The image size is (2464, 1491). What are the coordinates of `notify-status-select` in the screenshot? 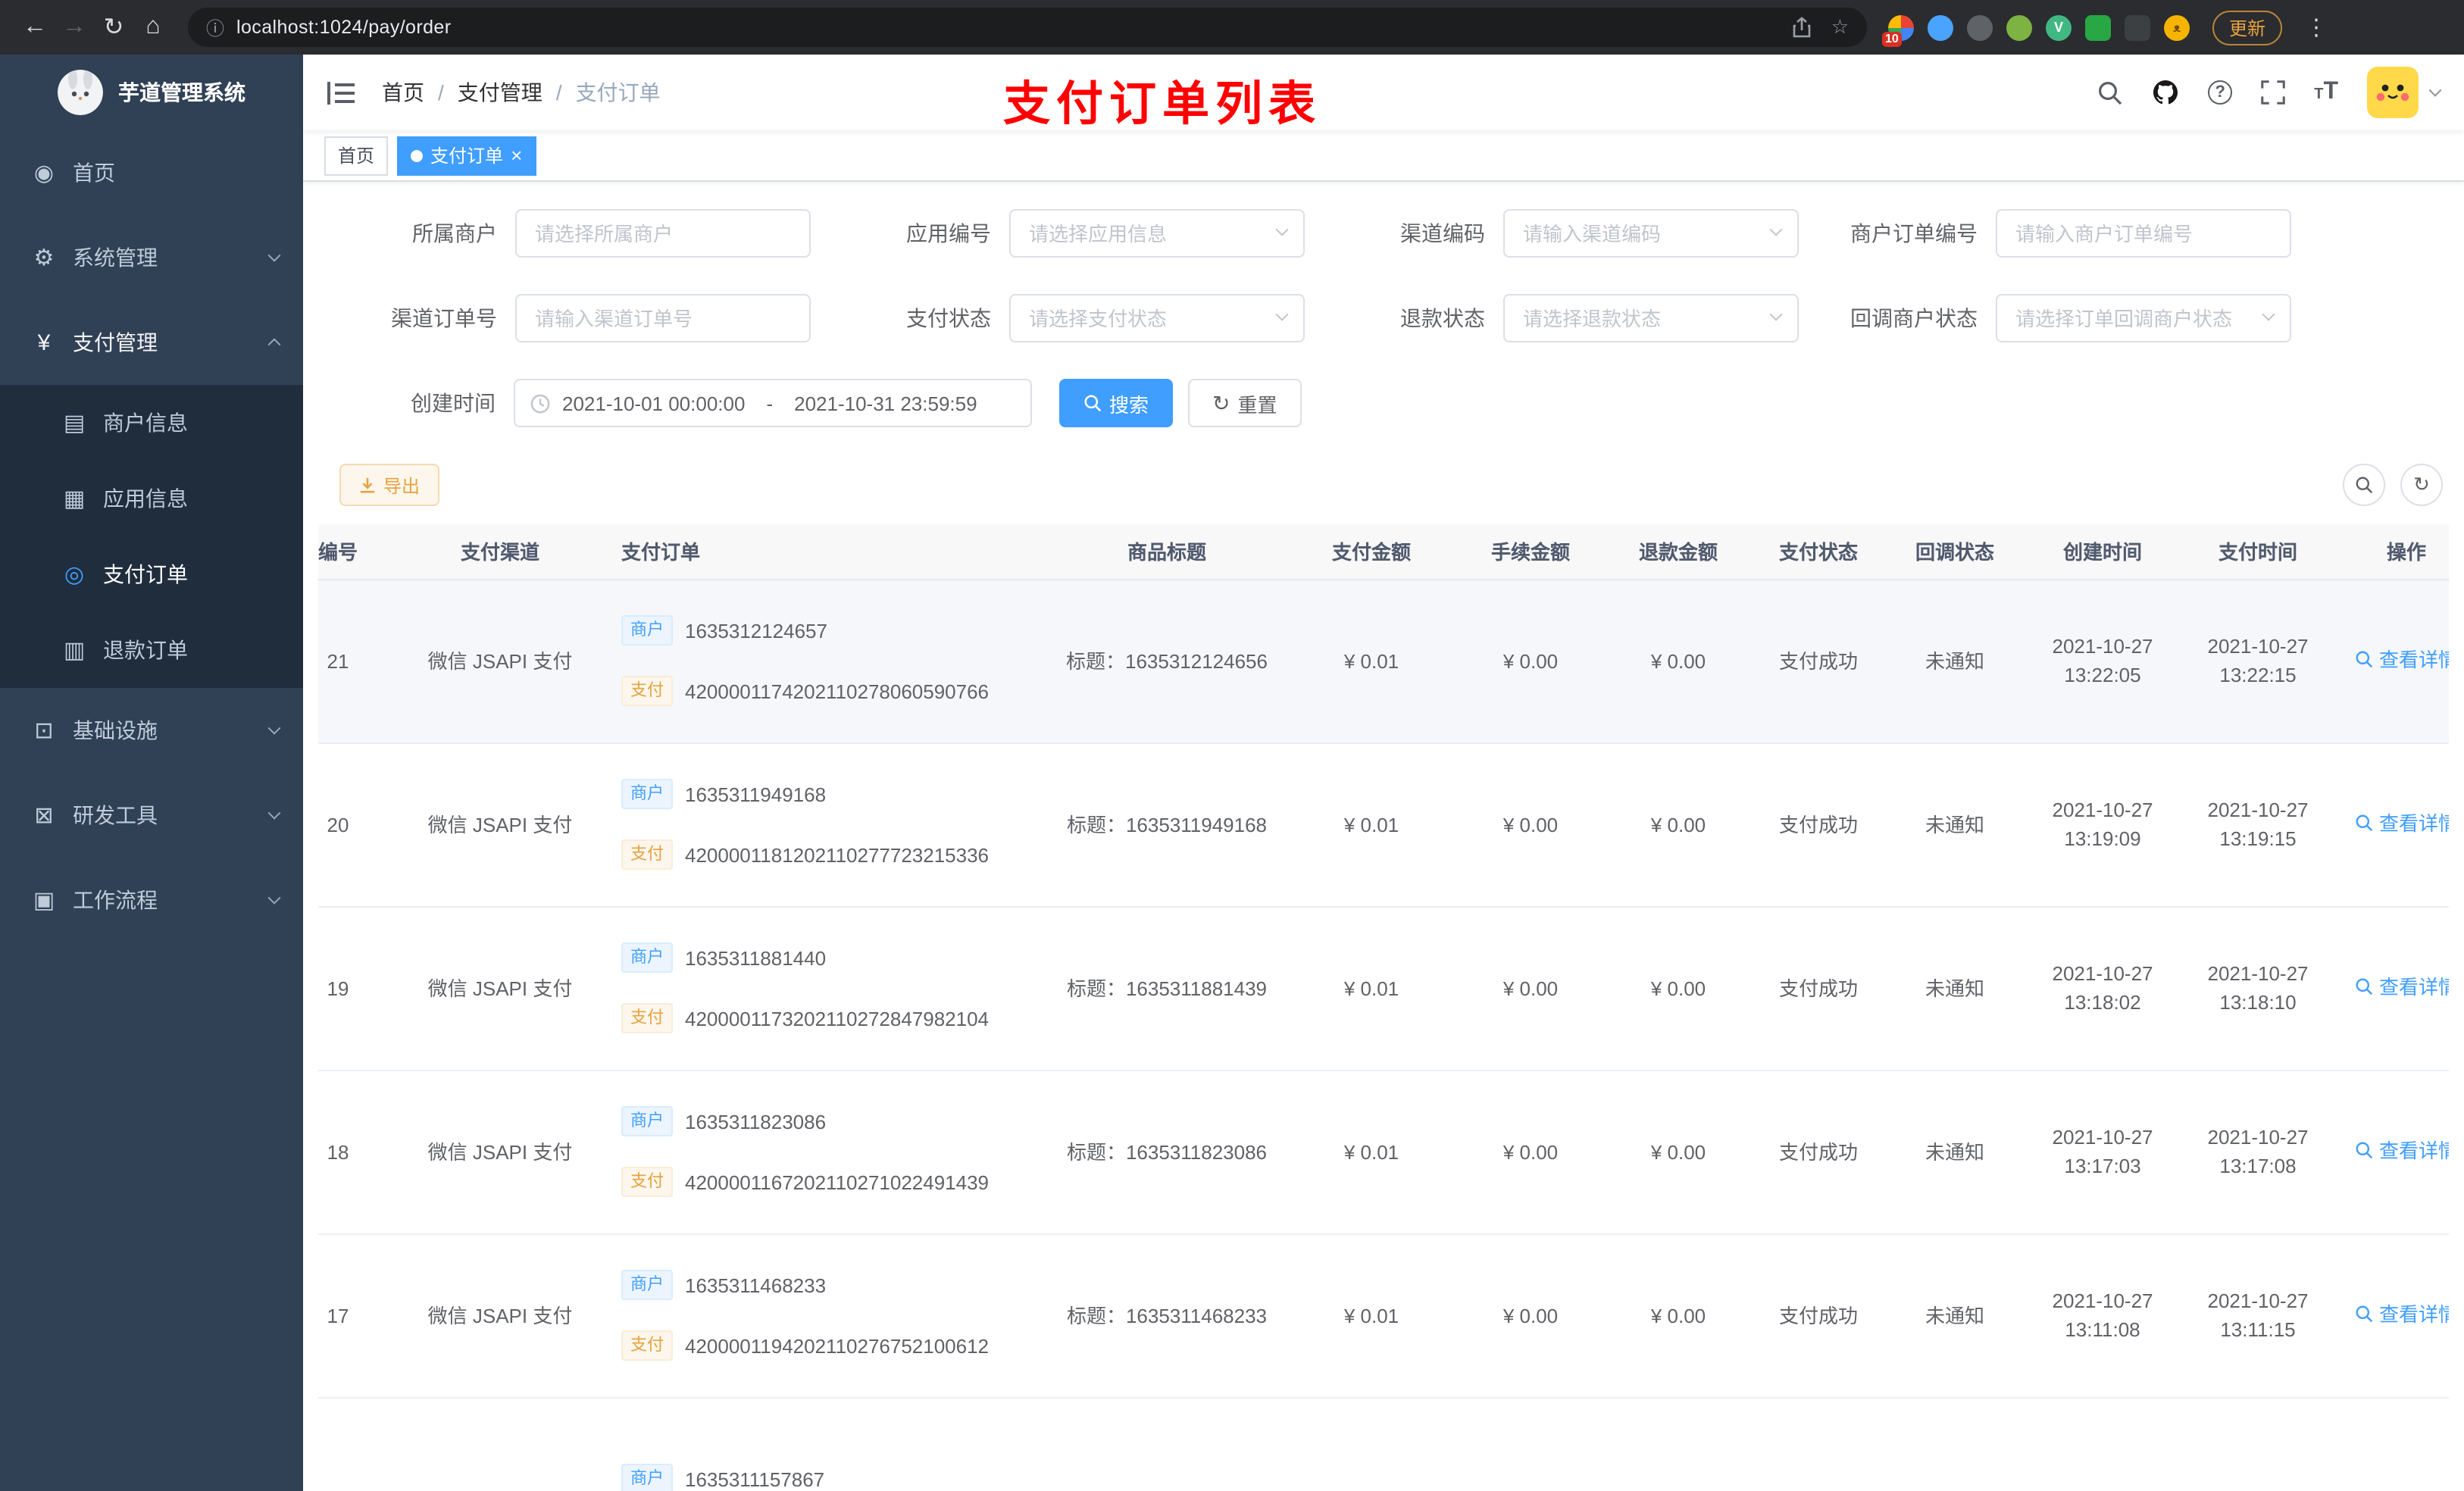 It's located at (2143, 318).